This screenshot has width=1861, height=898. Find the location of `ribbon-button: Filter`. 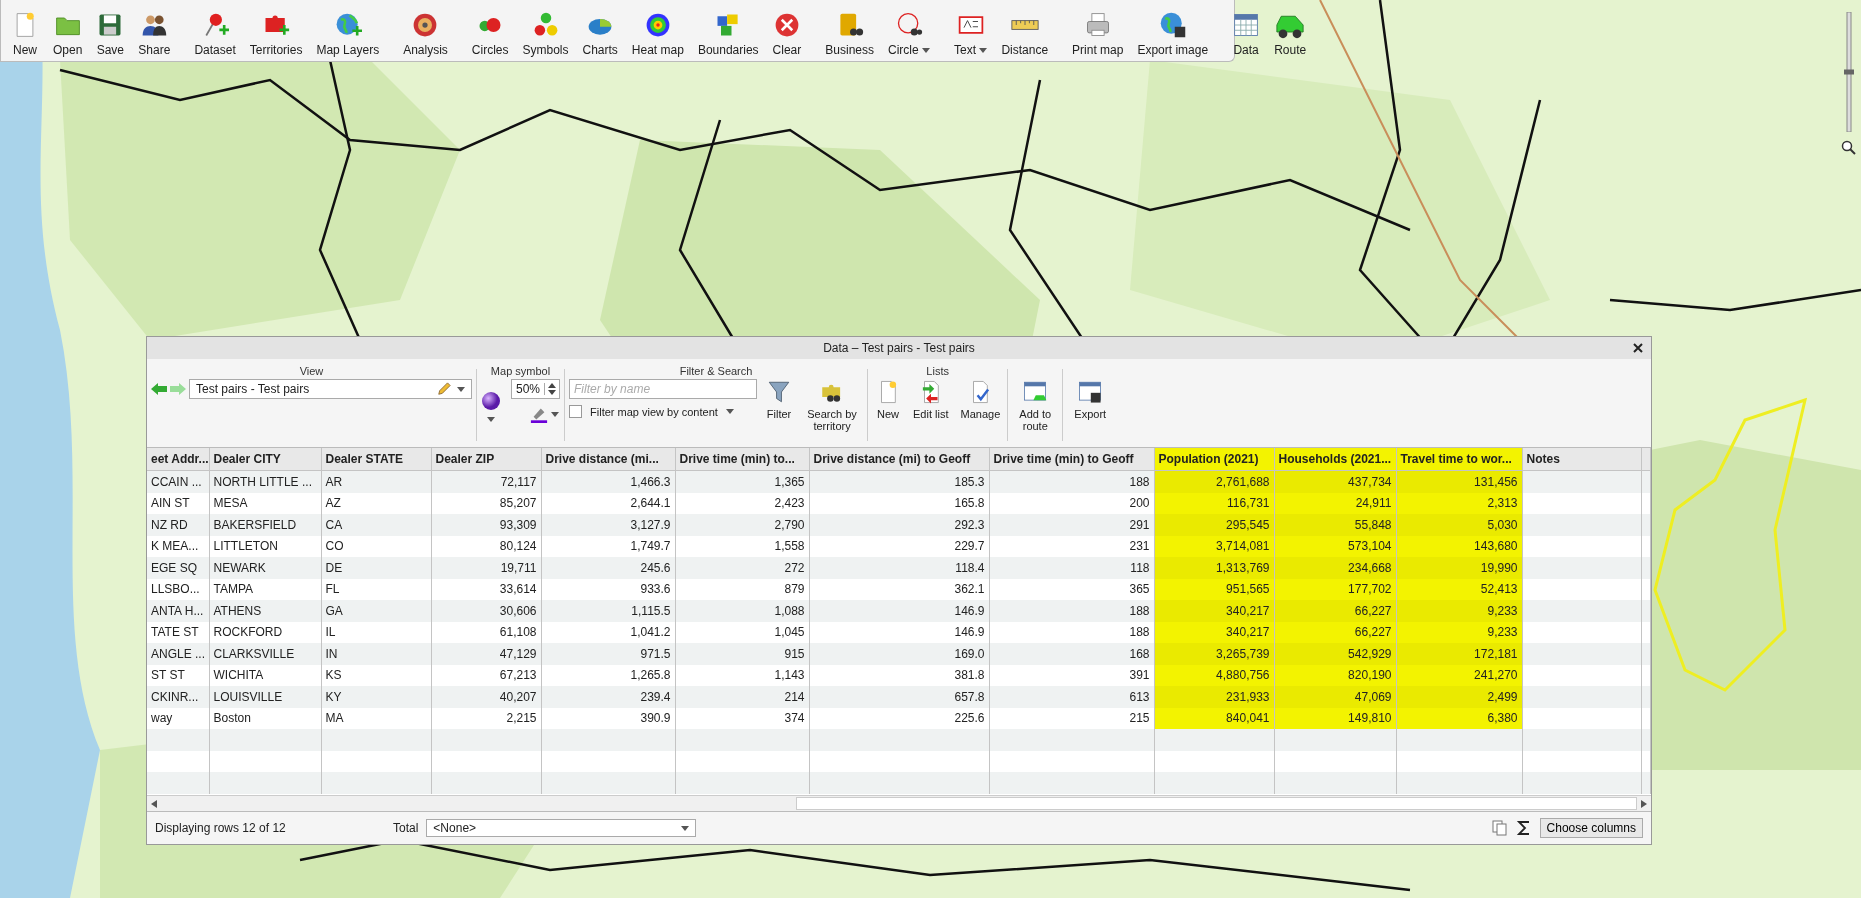

ribbon-button: Filter is located at coordinates (779, 399).